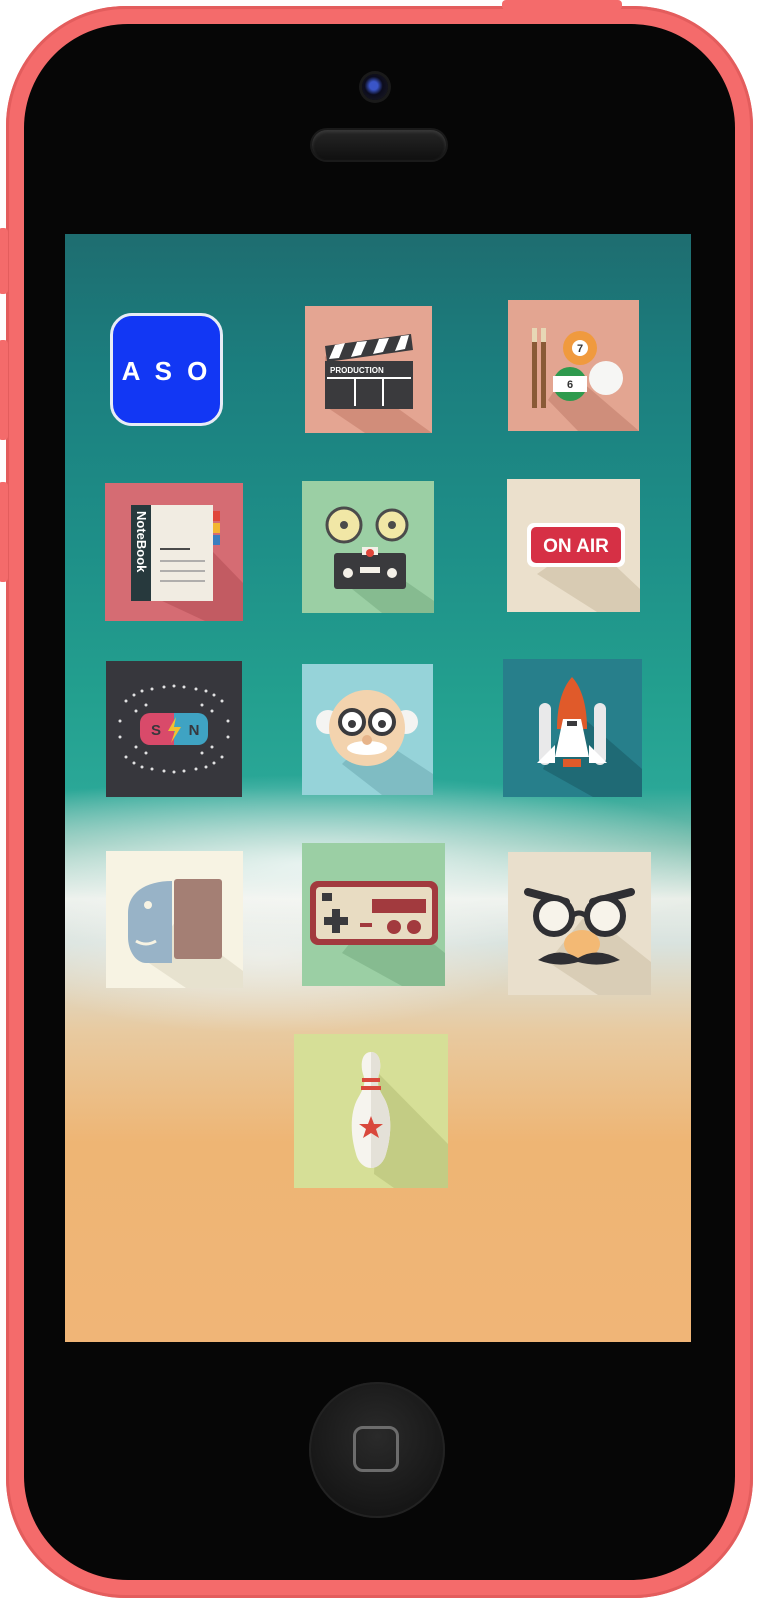  What do you see at coordinates (580, 349) in the screenshot?
I see `ball-7-label: 7` at bounding box center [580, 349].